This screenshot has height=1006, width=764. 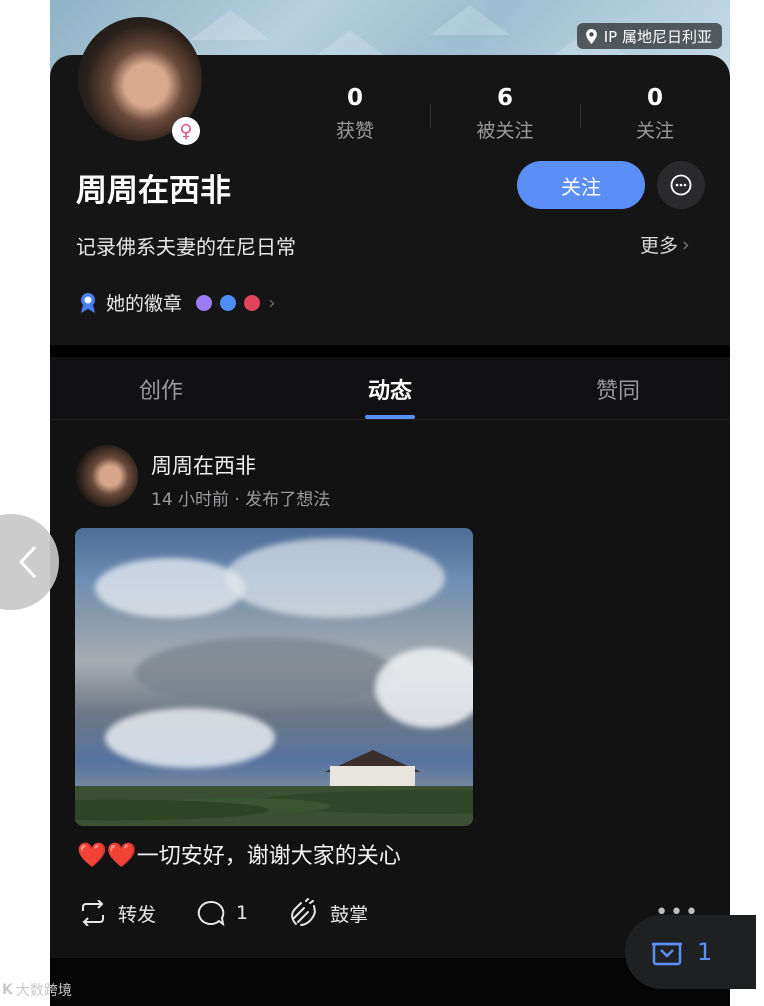 What do you see at coordinates (355, 113) in the screenshot?
I see `stat-likes: 0 获赞` at bounding box center [355, 113].